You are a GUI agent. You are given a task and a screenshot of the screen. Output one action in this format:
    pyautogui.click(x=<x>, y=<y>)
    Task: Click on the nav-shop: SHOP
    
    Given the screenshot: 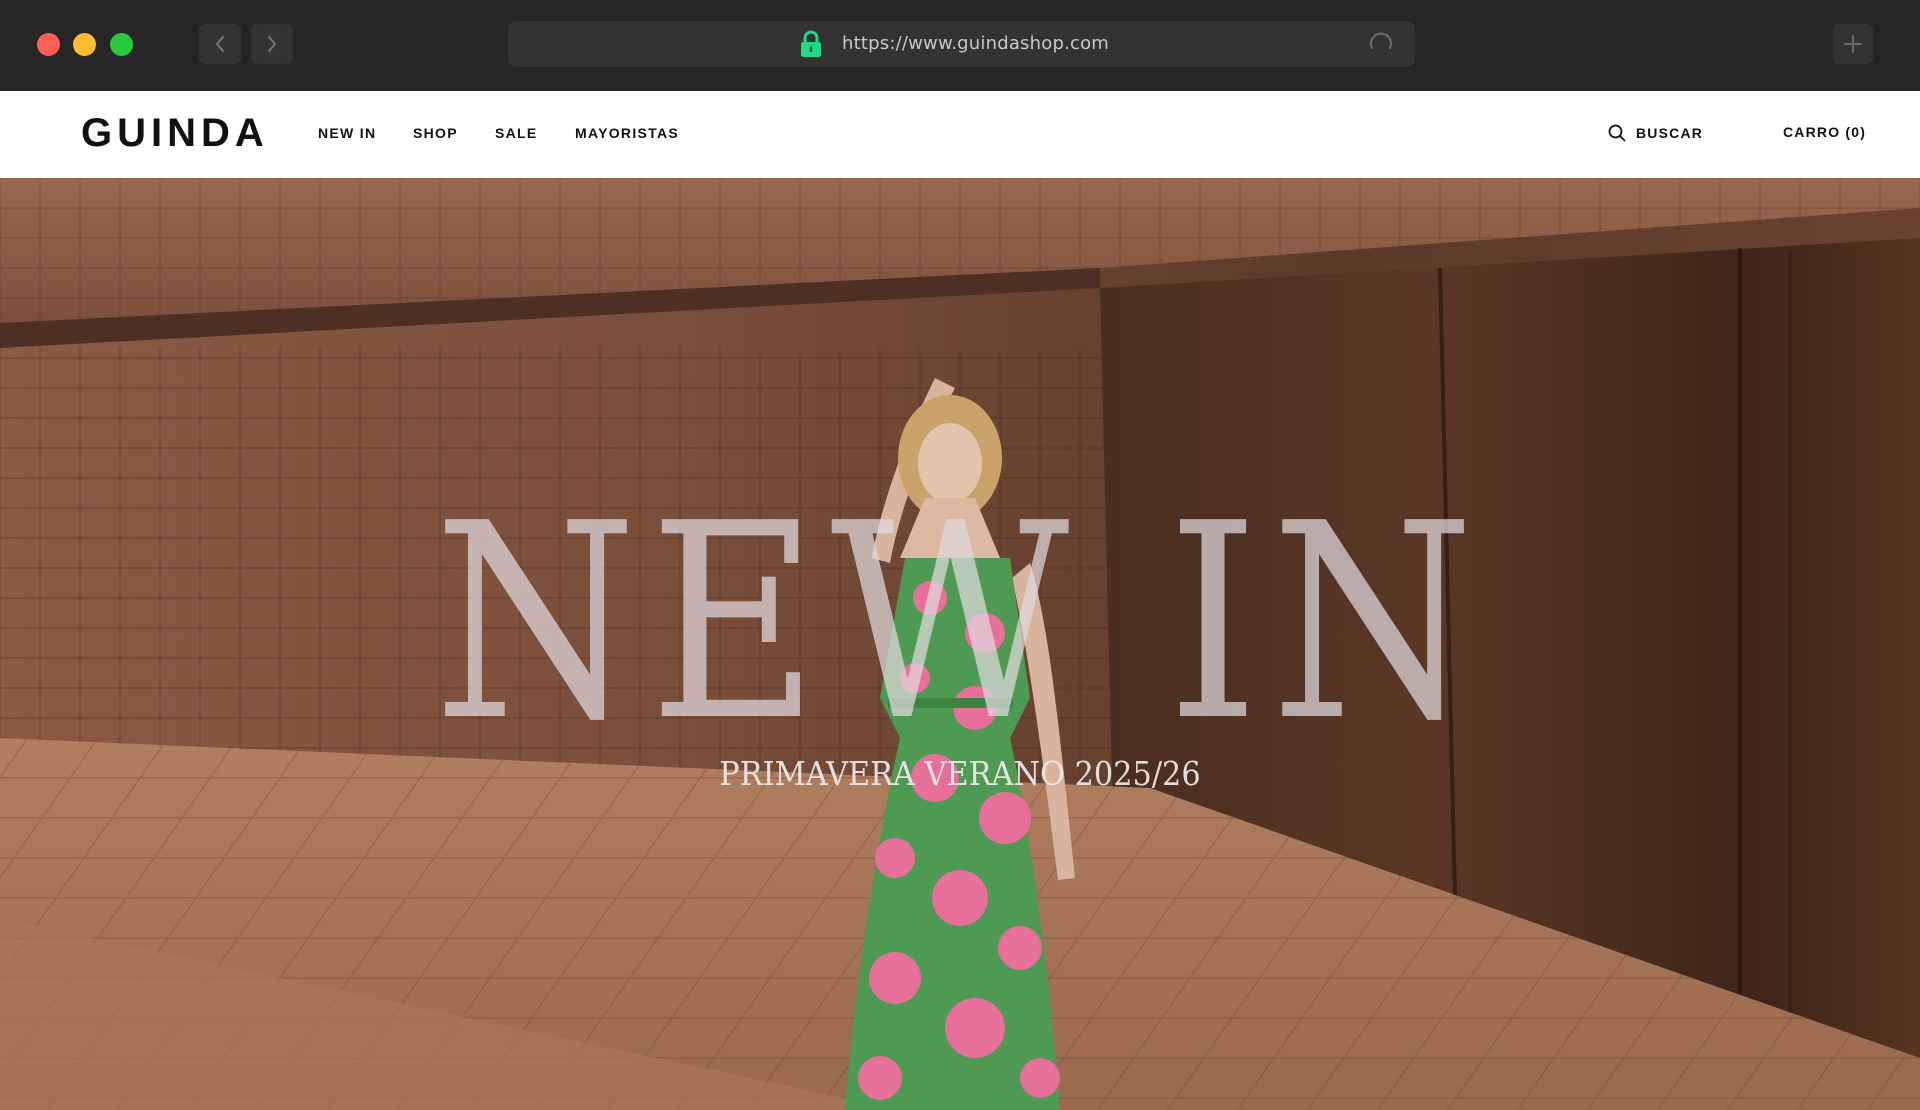 What is the action you would take?
    pyautogui.click(x=435, y=133)
    